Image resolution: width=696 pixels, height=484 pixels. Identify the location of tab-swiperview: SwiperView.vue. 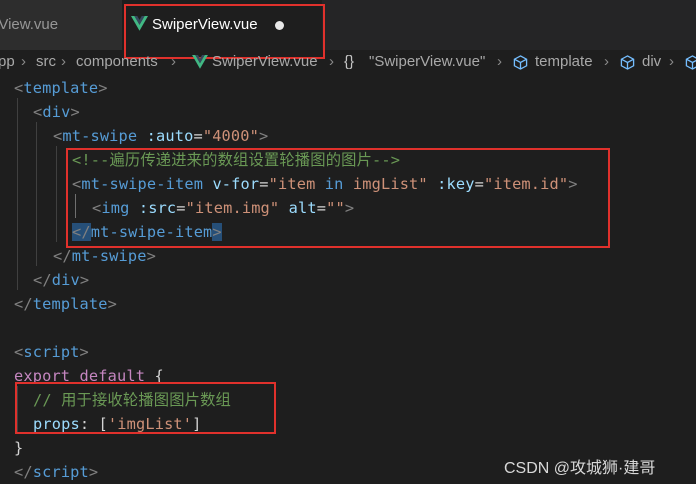
(222, 25).